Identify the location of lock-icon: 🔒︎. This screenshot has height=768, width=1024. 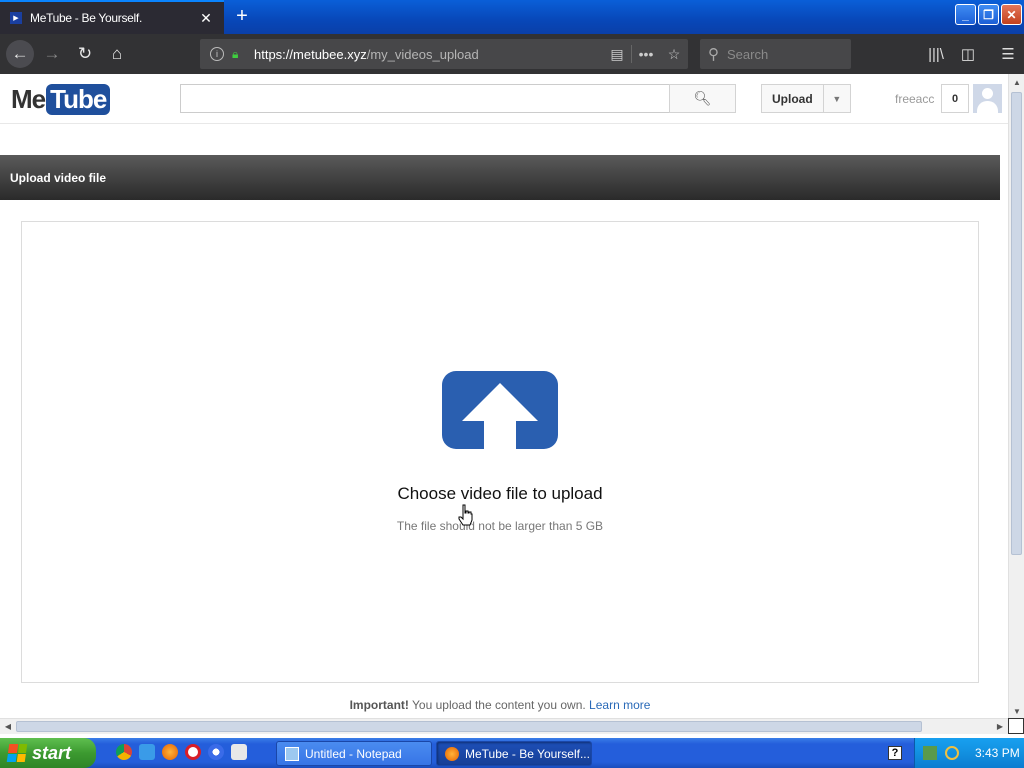
(238, 54).